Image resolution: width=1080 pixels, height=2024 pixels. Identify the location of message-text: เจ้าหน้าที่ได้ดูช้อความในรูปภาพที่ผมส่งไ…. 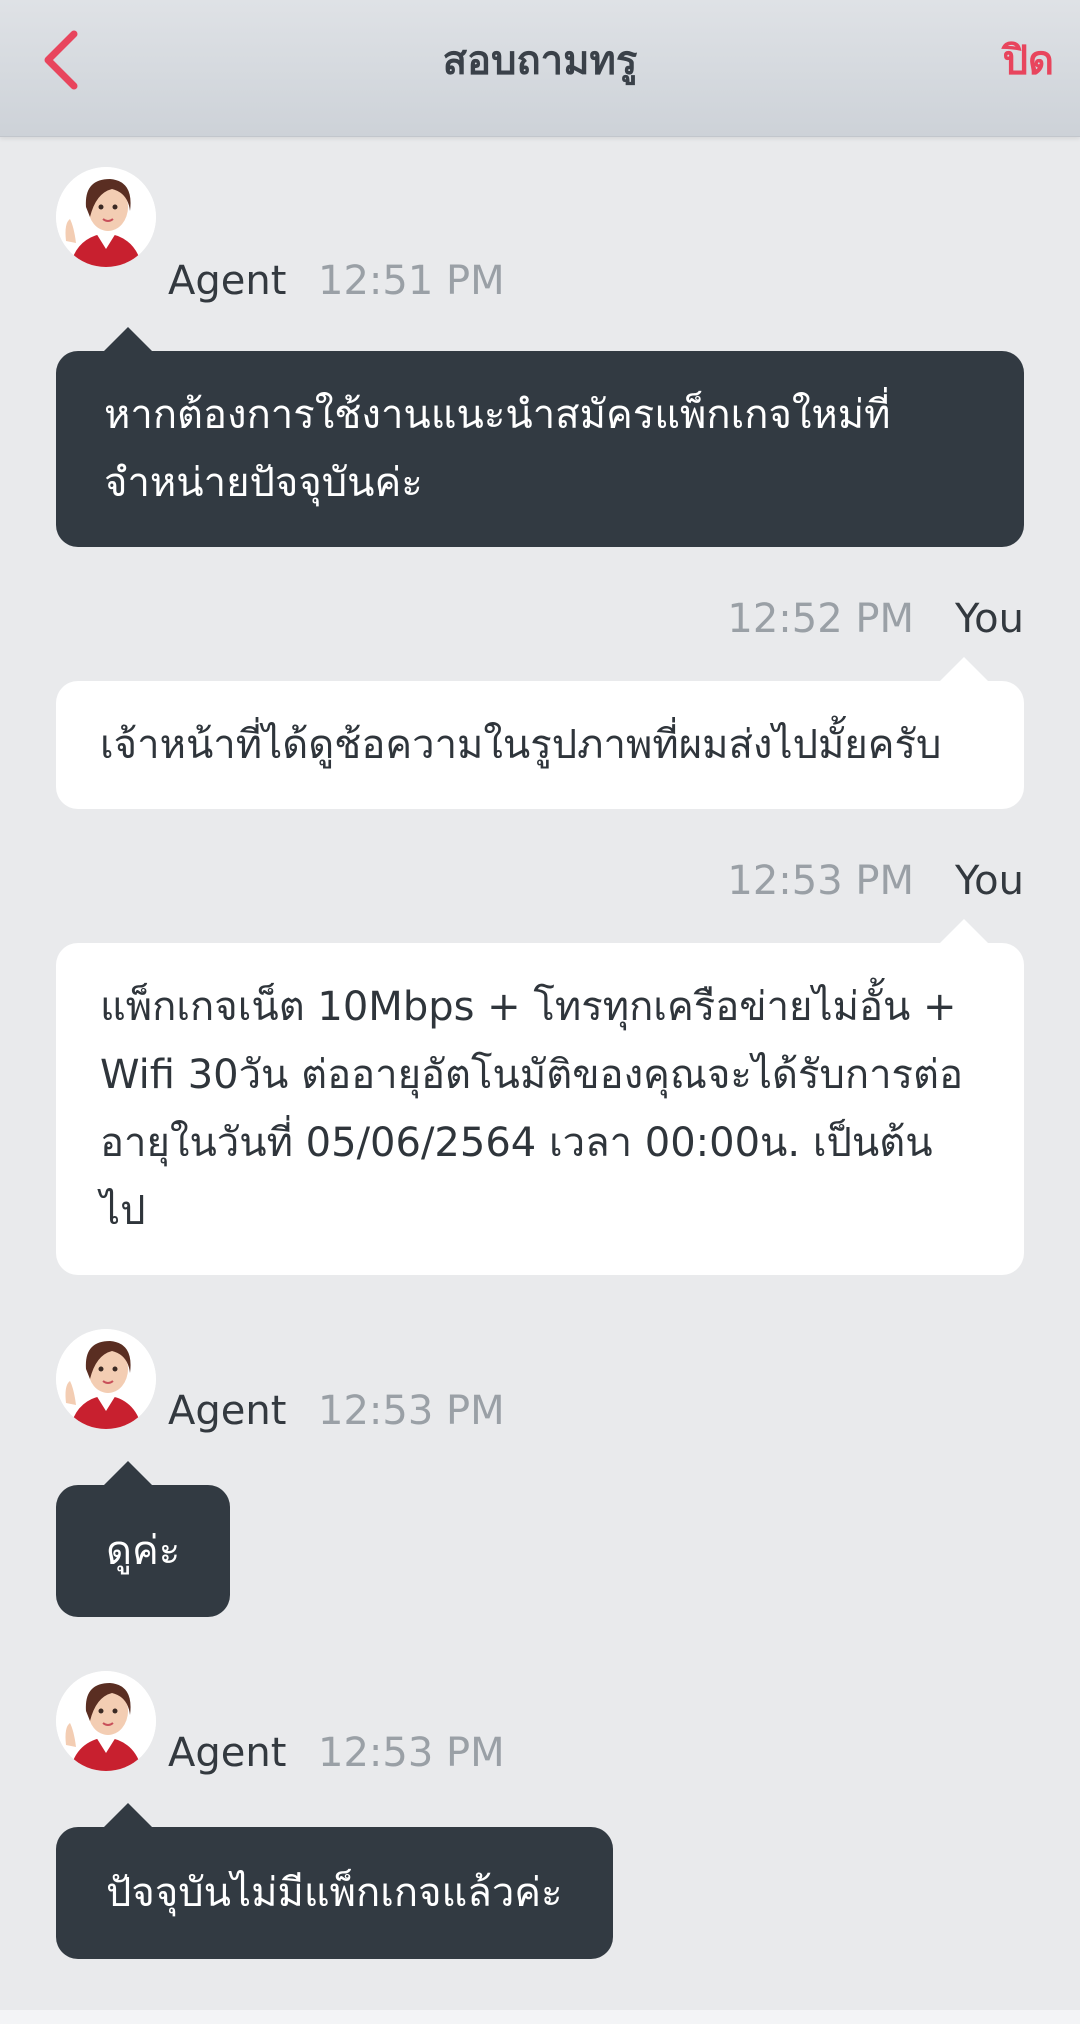
(521, 745).